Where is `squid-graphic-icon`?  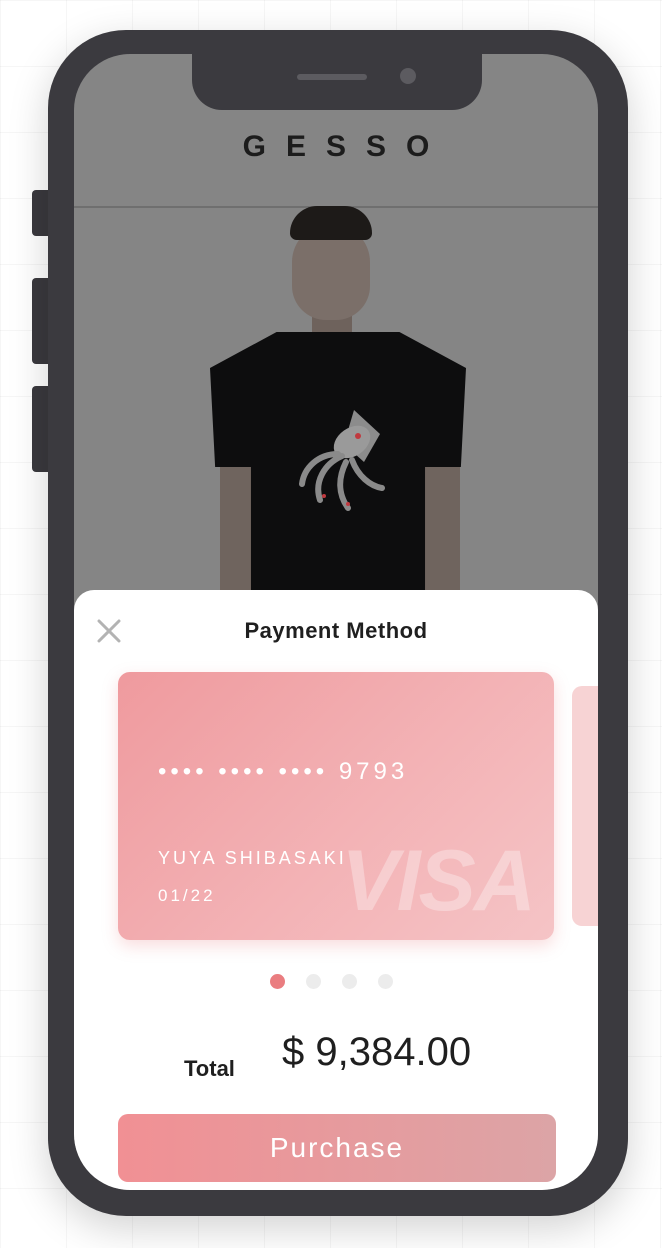
squid-graphic-icon is located at coordinates (342, 460).